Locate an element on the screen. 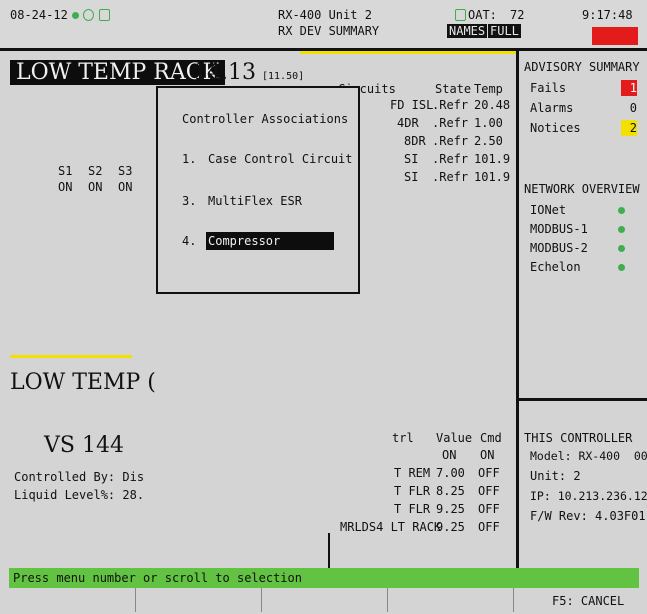  menu-item-label: MultiFlex ESR is located at coordinates (255, 201).